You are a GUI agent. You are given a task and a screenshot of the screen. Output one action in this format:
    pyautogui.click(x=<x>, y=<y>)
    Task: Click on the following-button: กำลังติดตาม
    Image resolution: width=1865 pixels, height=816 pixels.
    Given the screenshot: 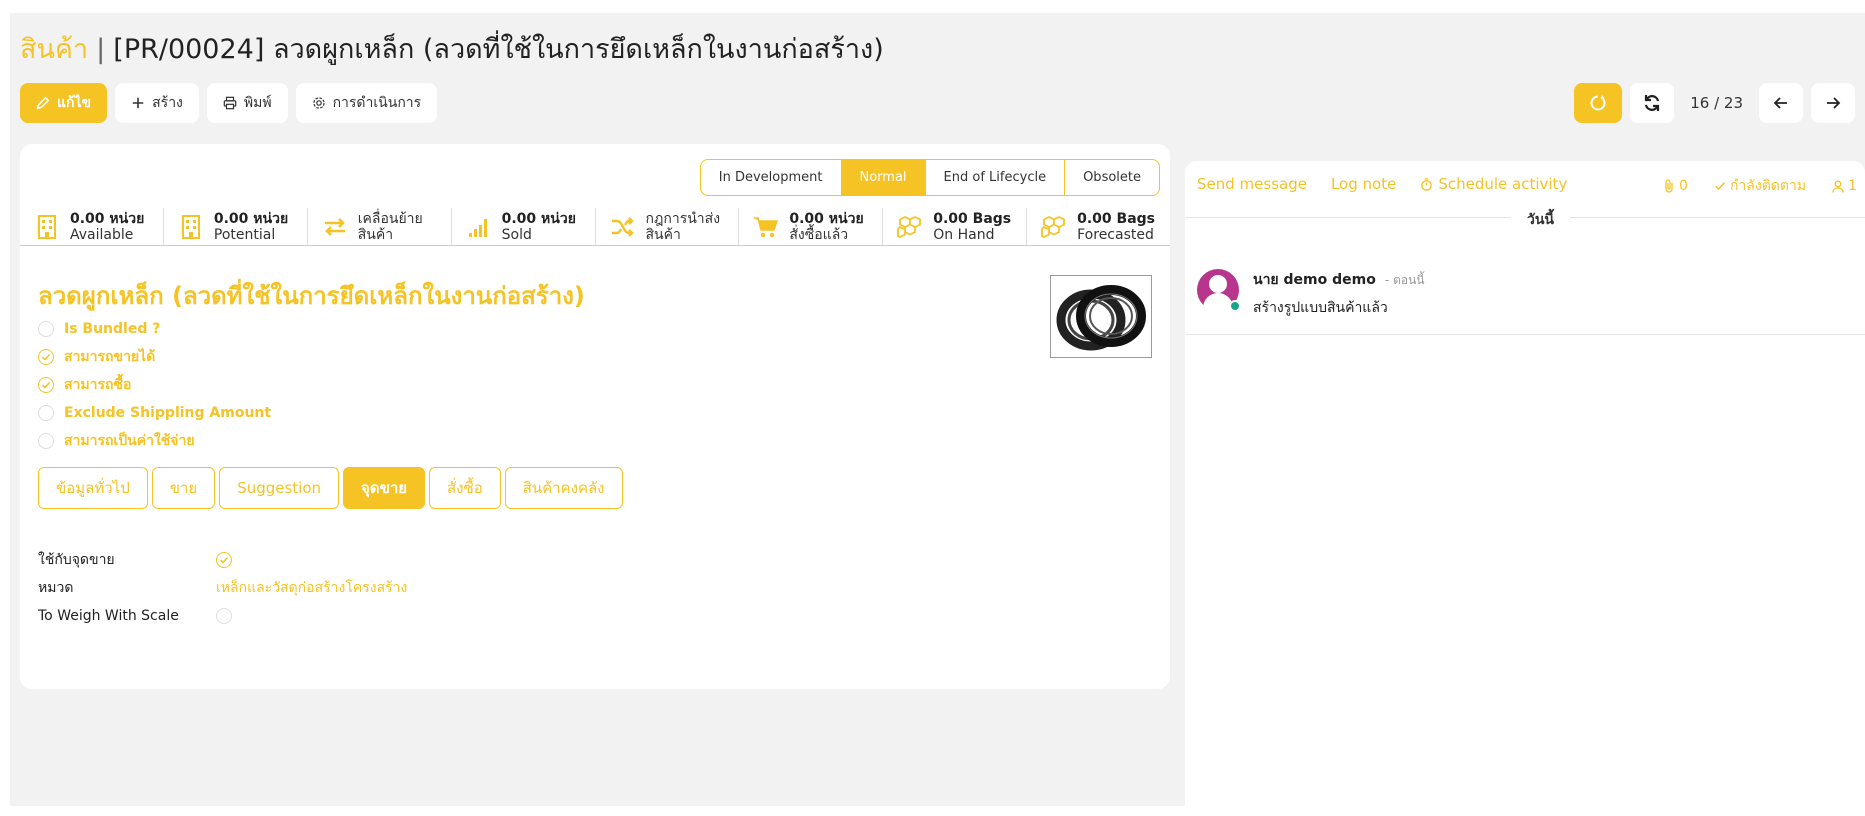 What is the action you would take?
    pyautogui.click(x=1760, y=186)
    